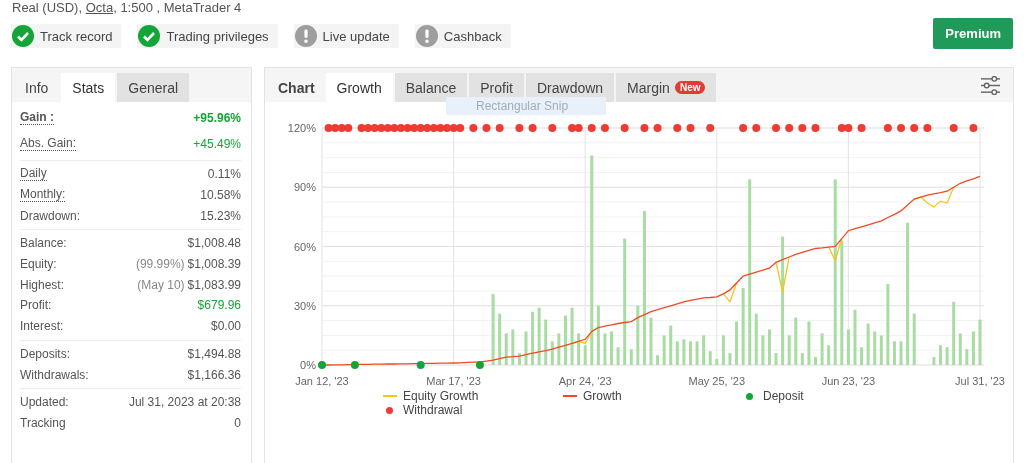 Image resolution: width=1024 pixels, height=463 pixels. Describe the element at coordinates (980, 381) in the screenshot. I see `axis-label: Jul 31, '23` at that location.